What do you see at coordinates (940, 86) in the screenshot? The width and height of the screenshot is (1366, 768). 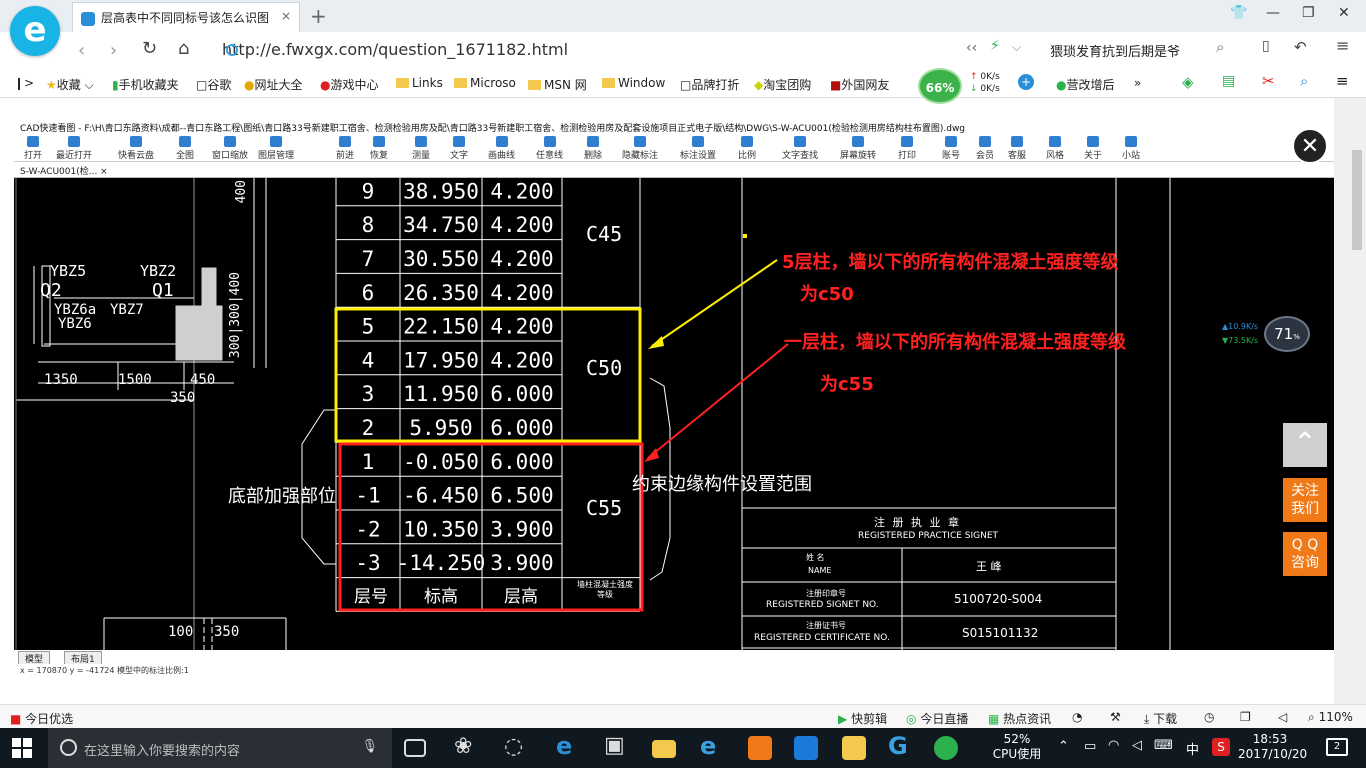 I see `speed-boost-ball: 66%` at bounding box center [940, 86].